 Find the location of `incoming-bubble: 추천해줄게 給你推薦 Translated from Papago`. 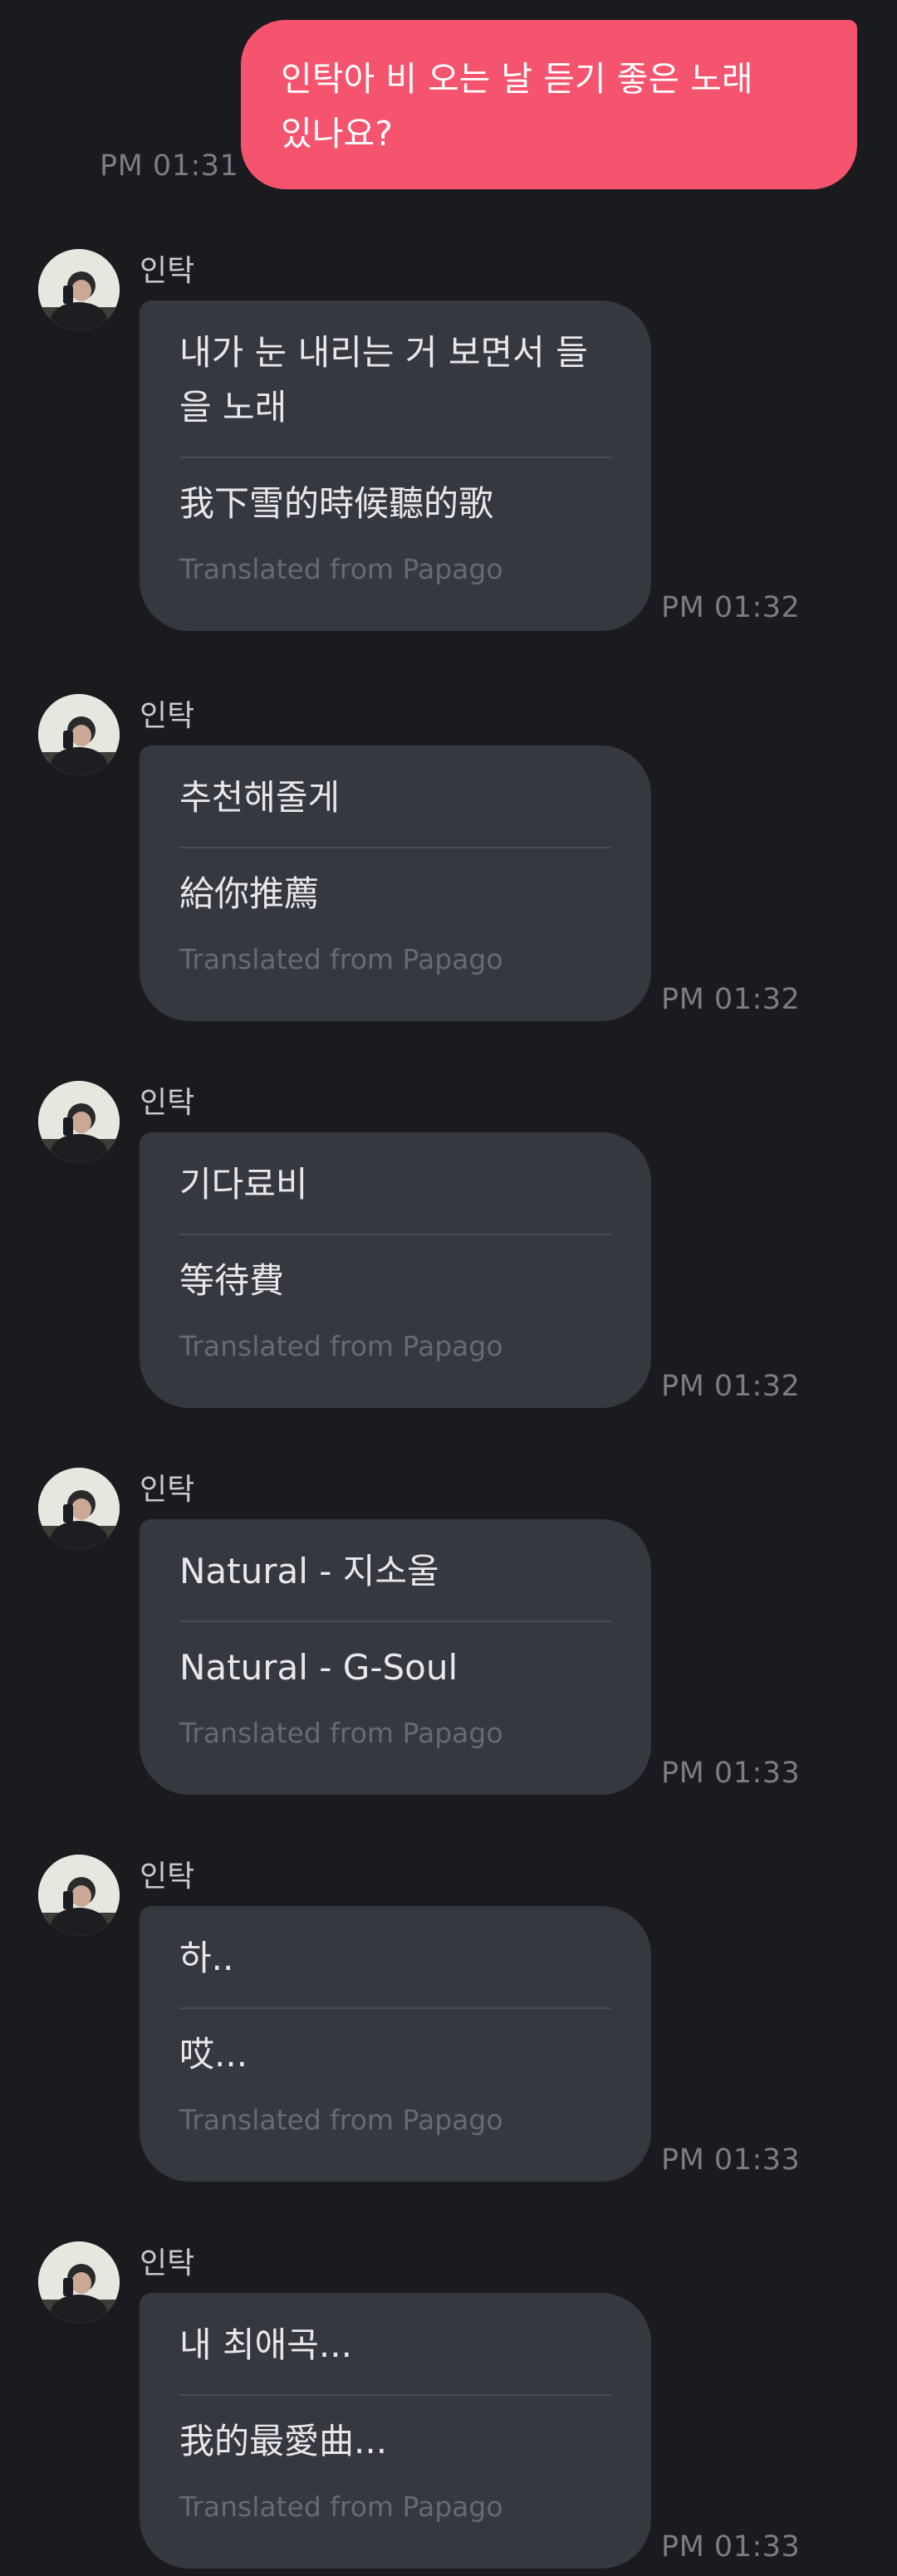

incoming-bubble: 추천해줄게 給你推薦 Translated from Papago is located at coordinates (396, 883).